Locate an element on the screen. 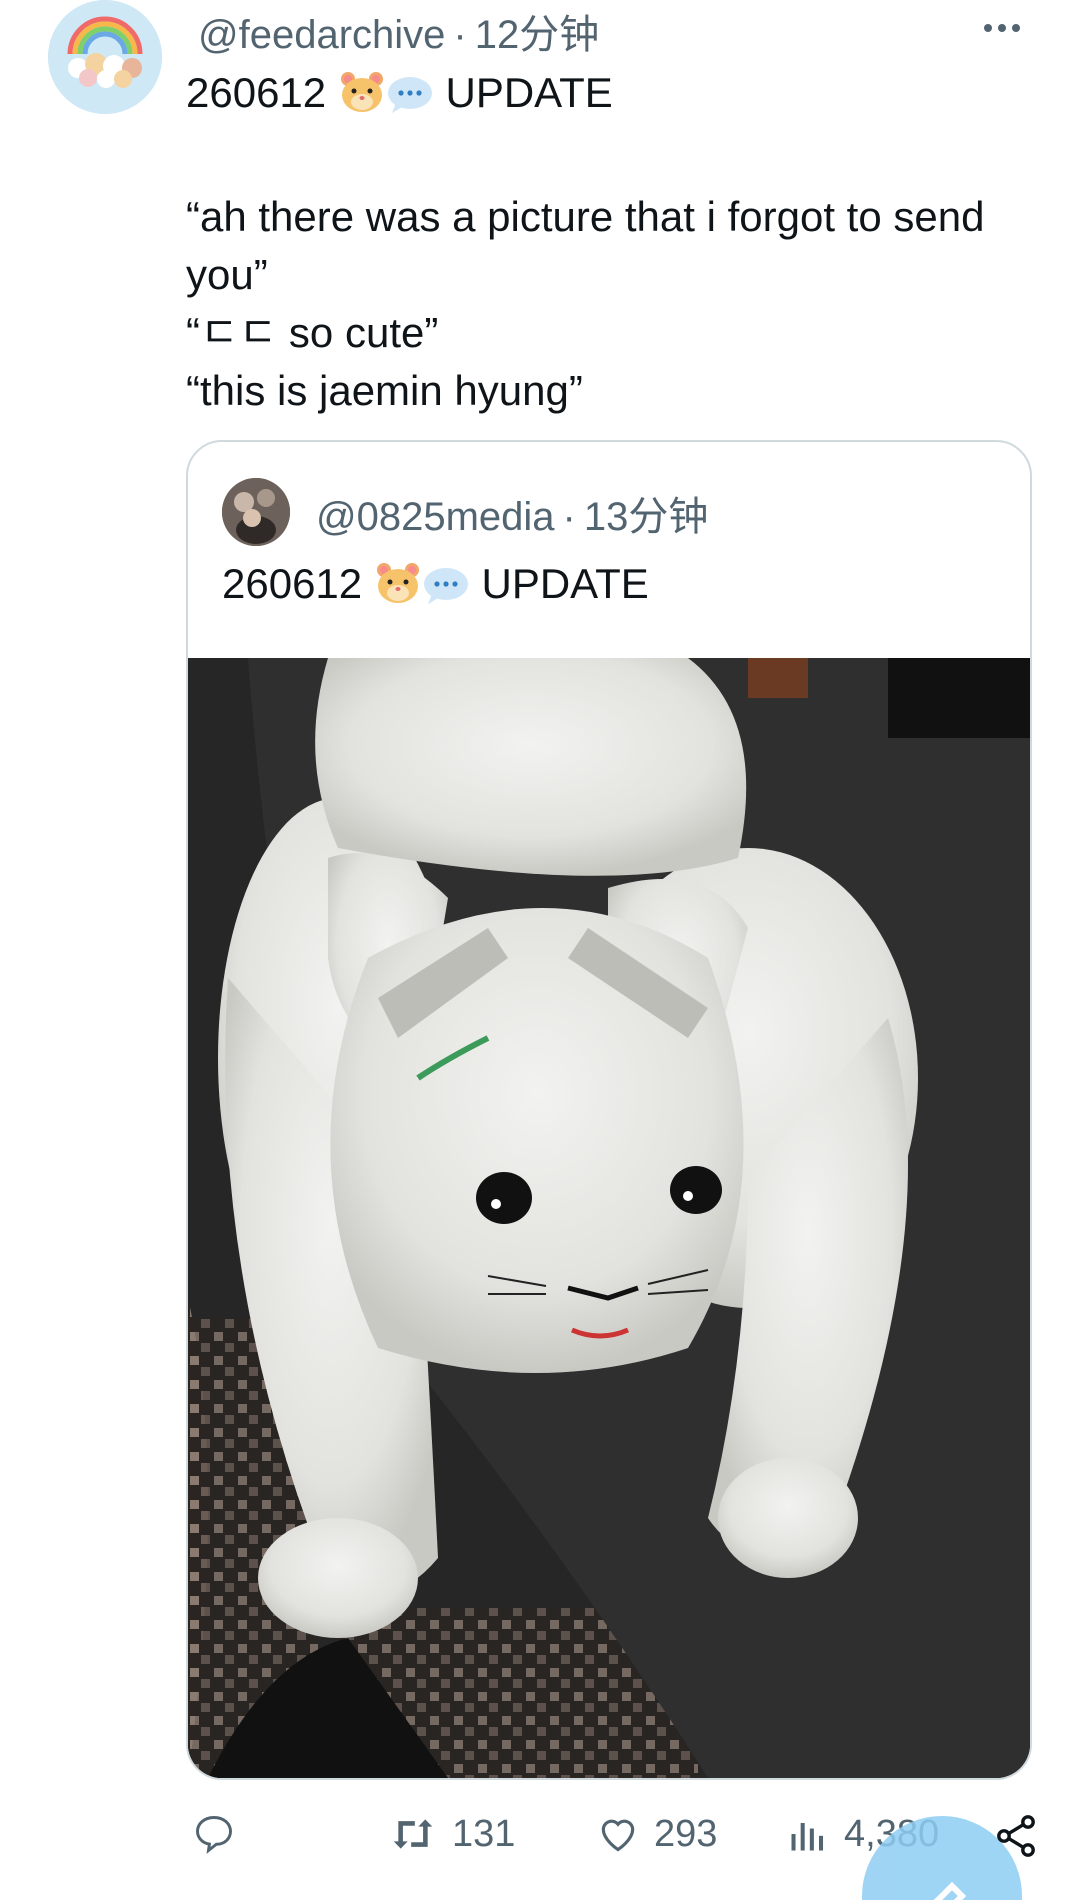 This screenshot has width=1080, height=1900. quoted-handle: @0825media is located at coordinates (435, 517).